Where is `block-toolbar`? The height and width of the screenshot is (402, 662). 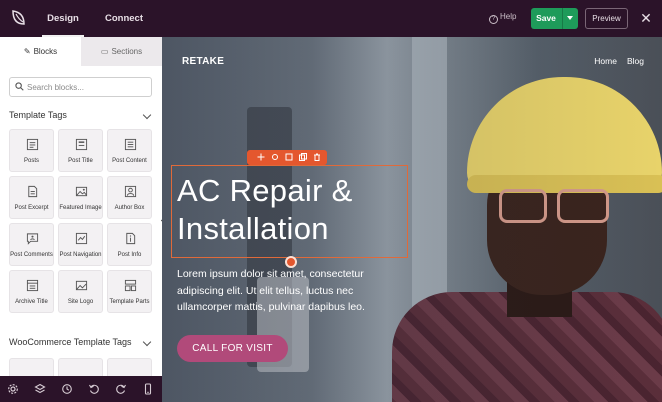 block-toolbar is located at coordinates (287, 157).